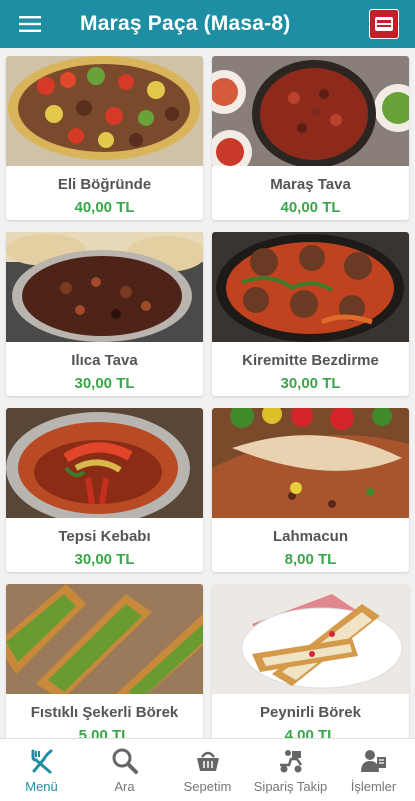 The height and width of the screenshot is (801, 415). I want to click on menu-item-name: Lahmacun, so click(310, 536).